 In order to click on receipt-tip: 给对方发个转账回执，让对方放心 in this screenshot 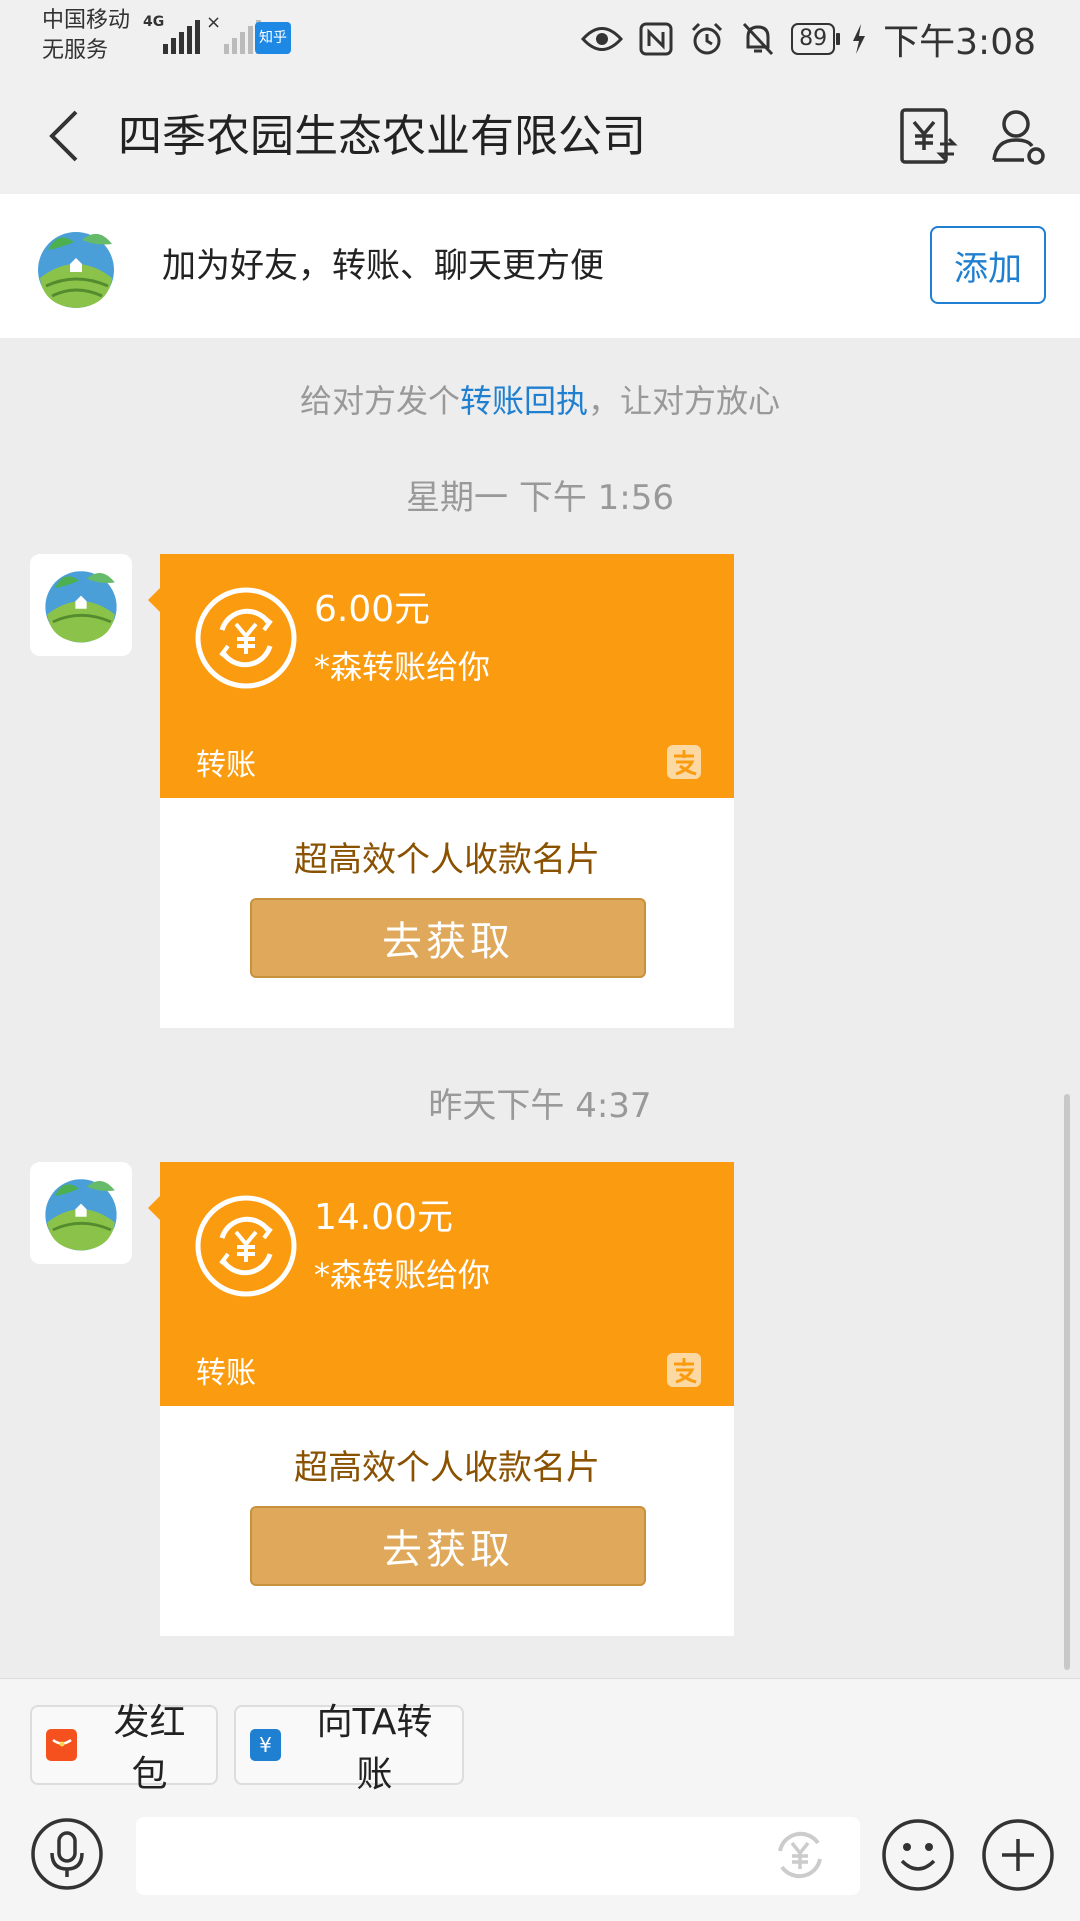, I will do `click(540, 401)`.